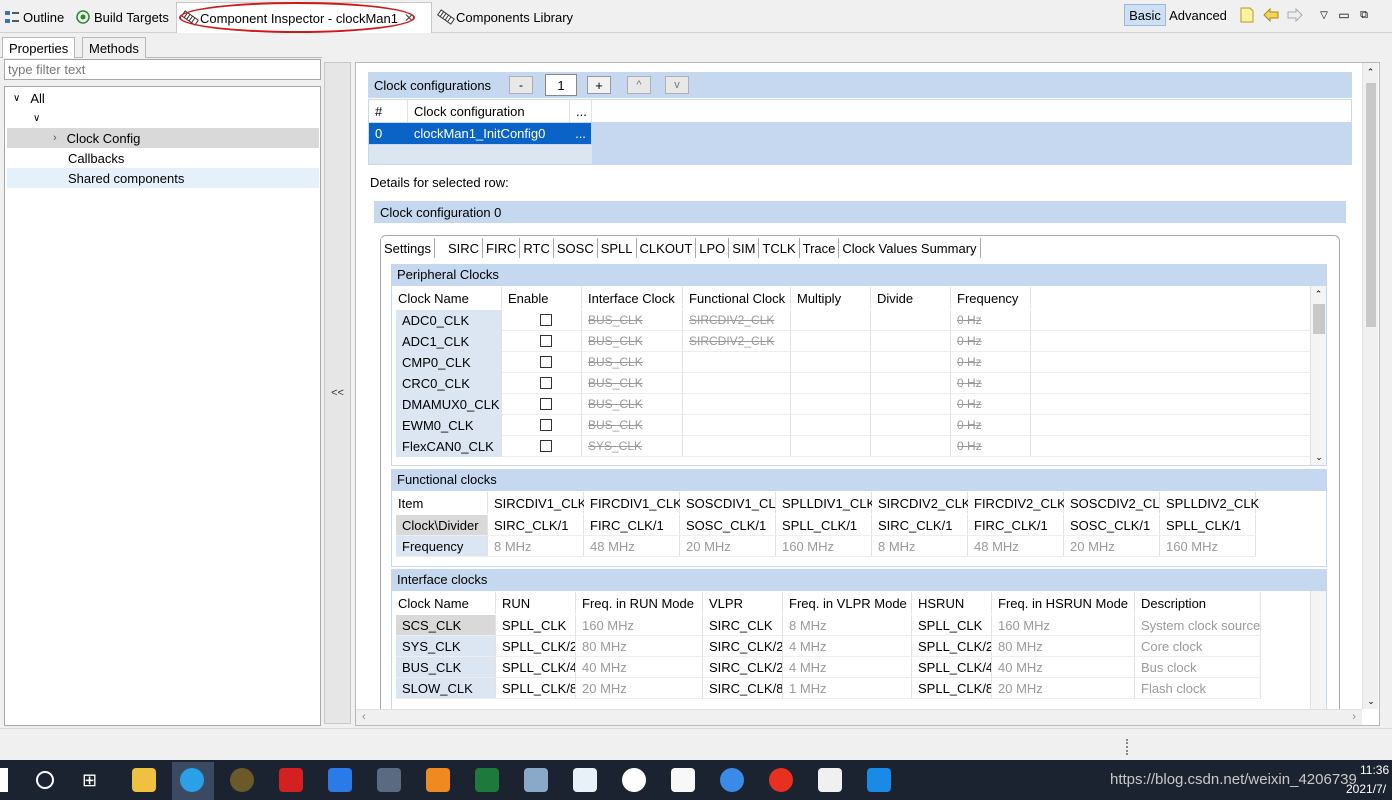 This screenshot has width=1392, height=800. I want to click on messenger-icon, so click(732, 780).